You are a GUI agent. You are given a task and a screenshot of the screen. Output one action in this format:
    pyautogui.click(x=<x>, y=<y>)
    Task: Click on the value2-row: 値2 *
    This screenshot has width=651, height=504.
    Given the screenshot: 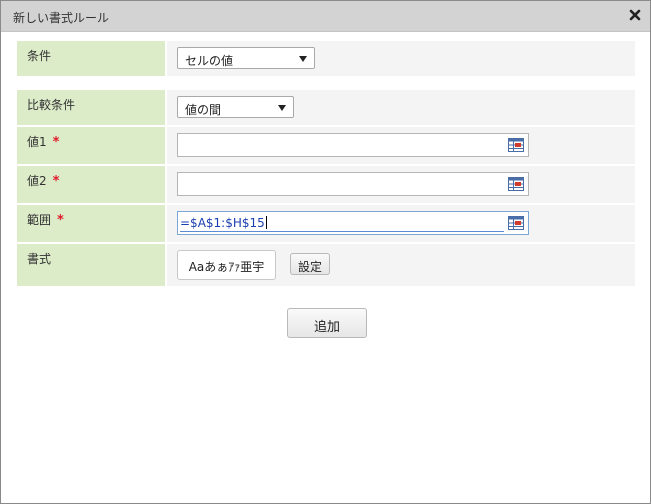 What is the action you would take?
    pyautogui.click(x=326, y=184)
    